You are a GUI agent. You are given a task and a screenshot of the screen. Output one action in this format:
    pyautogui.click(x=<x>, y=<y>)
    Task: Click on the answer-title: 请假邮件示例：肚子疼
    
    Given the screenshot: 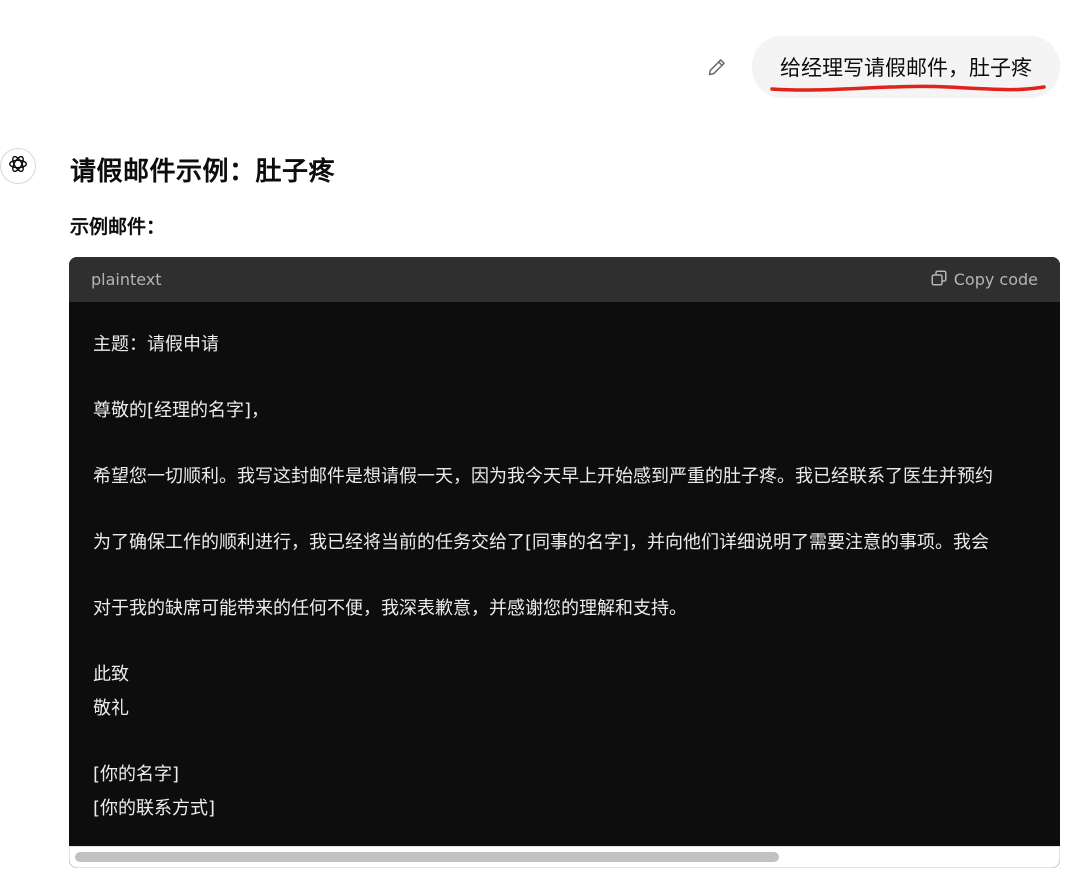 What is the action you would take?
    pyautogui.click(x=203, y=172)
    